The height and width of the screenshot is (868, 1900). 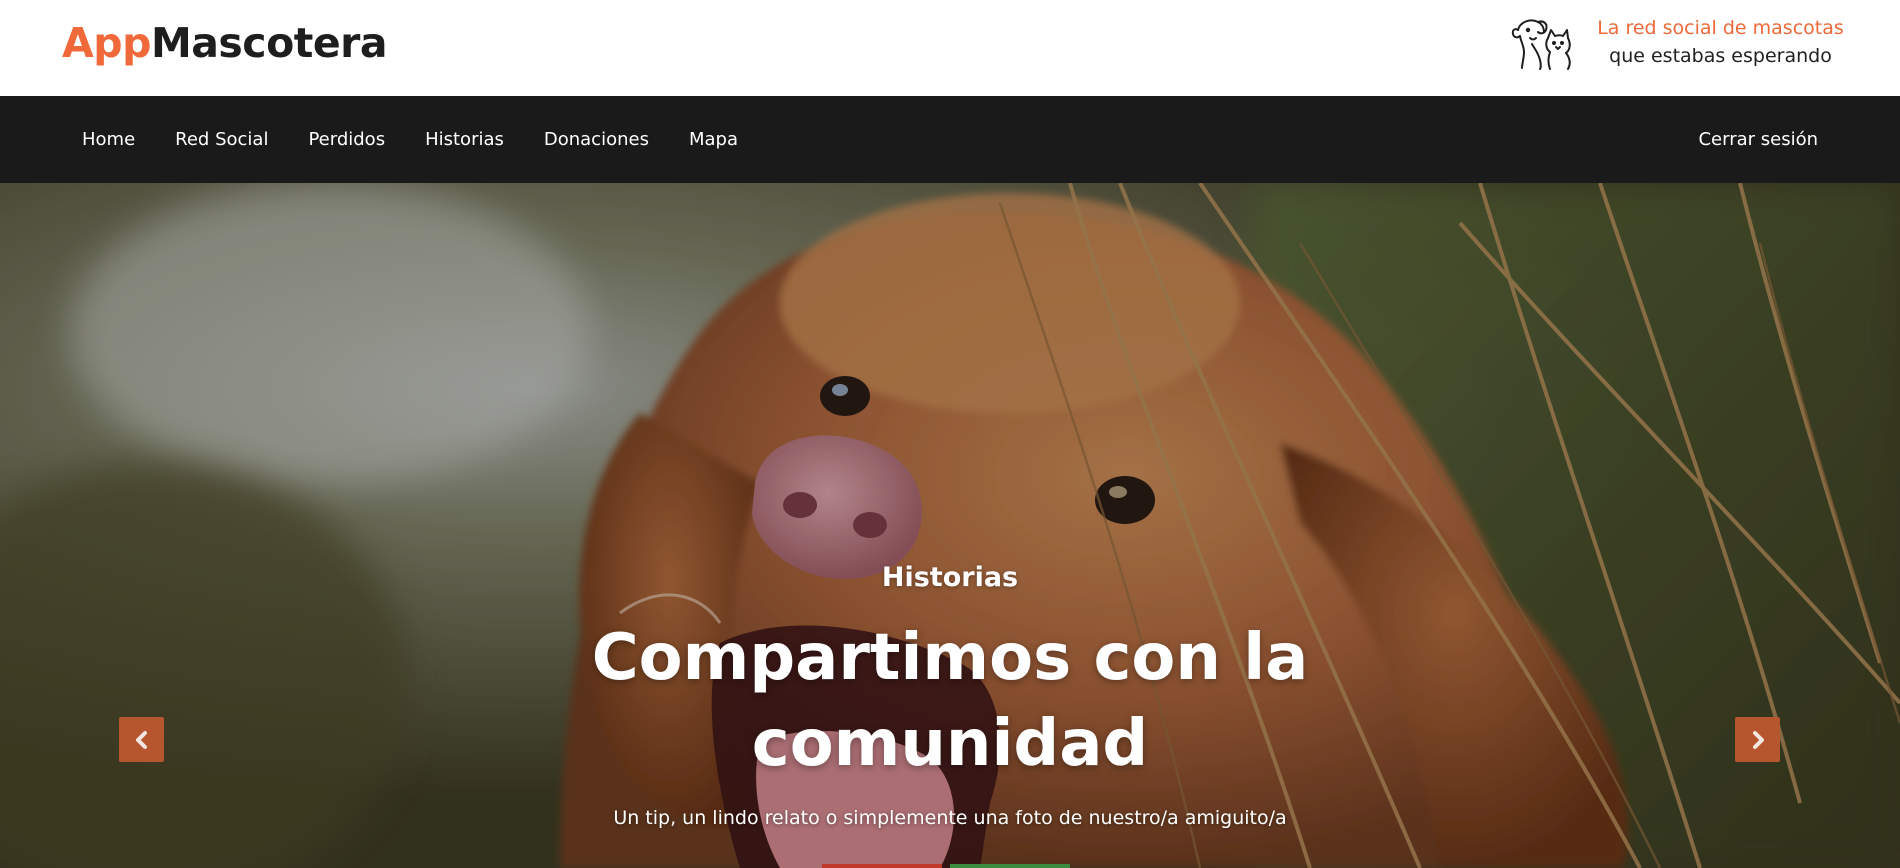 What do you see at coordinates (596, 139) in the screenshot?
I see `nav-link-donaciones: Donaciones` at bounding box center [596, 139].